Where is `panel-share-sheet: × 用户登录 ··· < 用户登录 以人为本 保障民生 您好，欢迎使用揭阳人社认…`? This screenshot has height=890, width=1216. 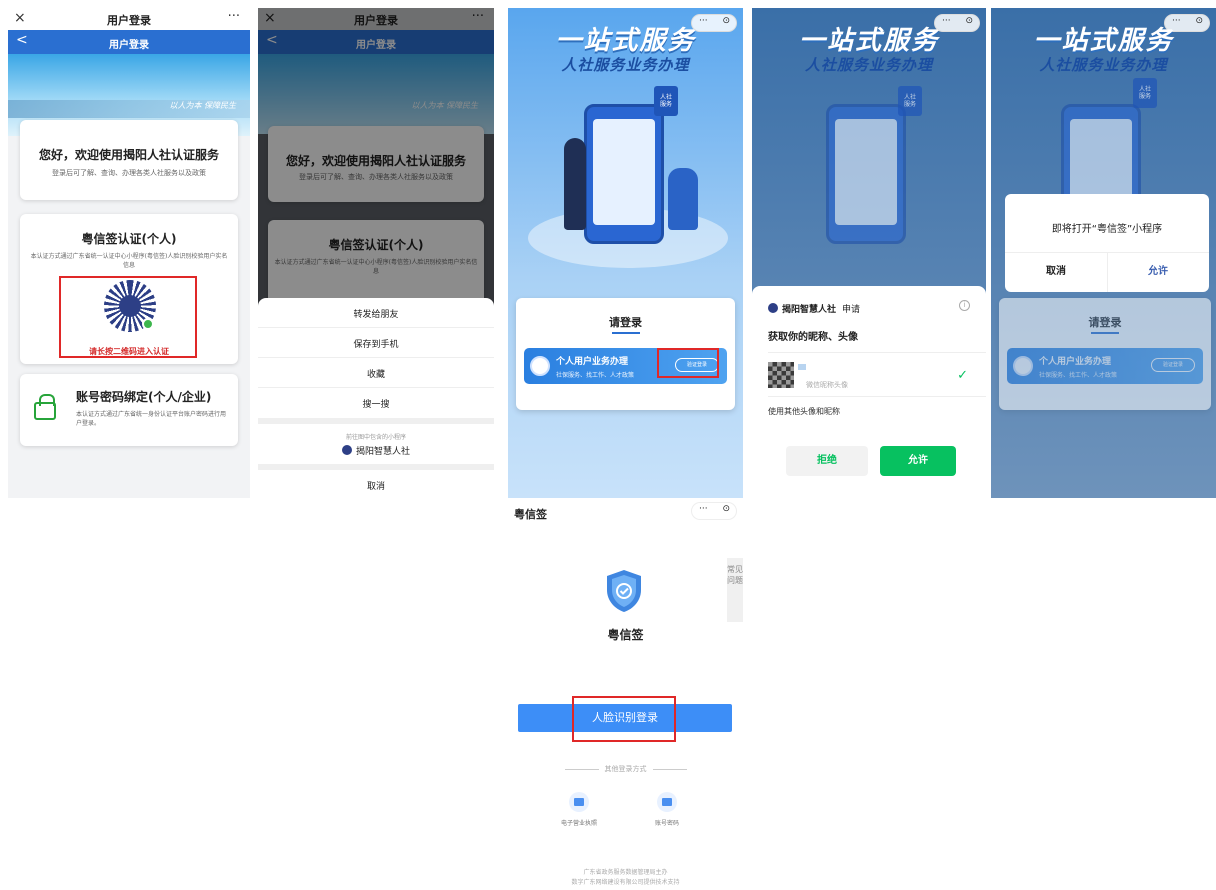
panel-share-sheet: × 用户登录 ··· < 用户登录 以人为本 保障民生 您好，欢迎使用揭阳人社认… is located at coordinates (376, 253).